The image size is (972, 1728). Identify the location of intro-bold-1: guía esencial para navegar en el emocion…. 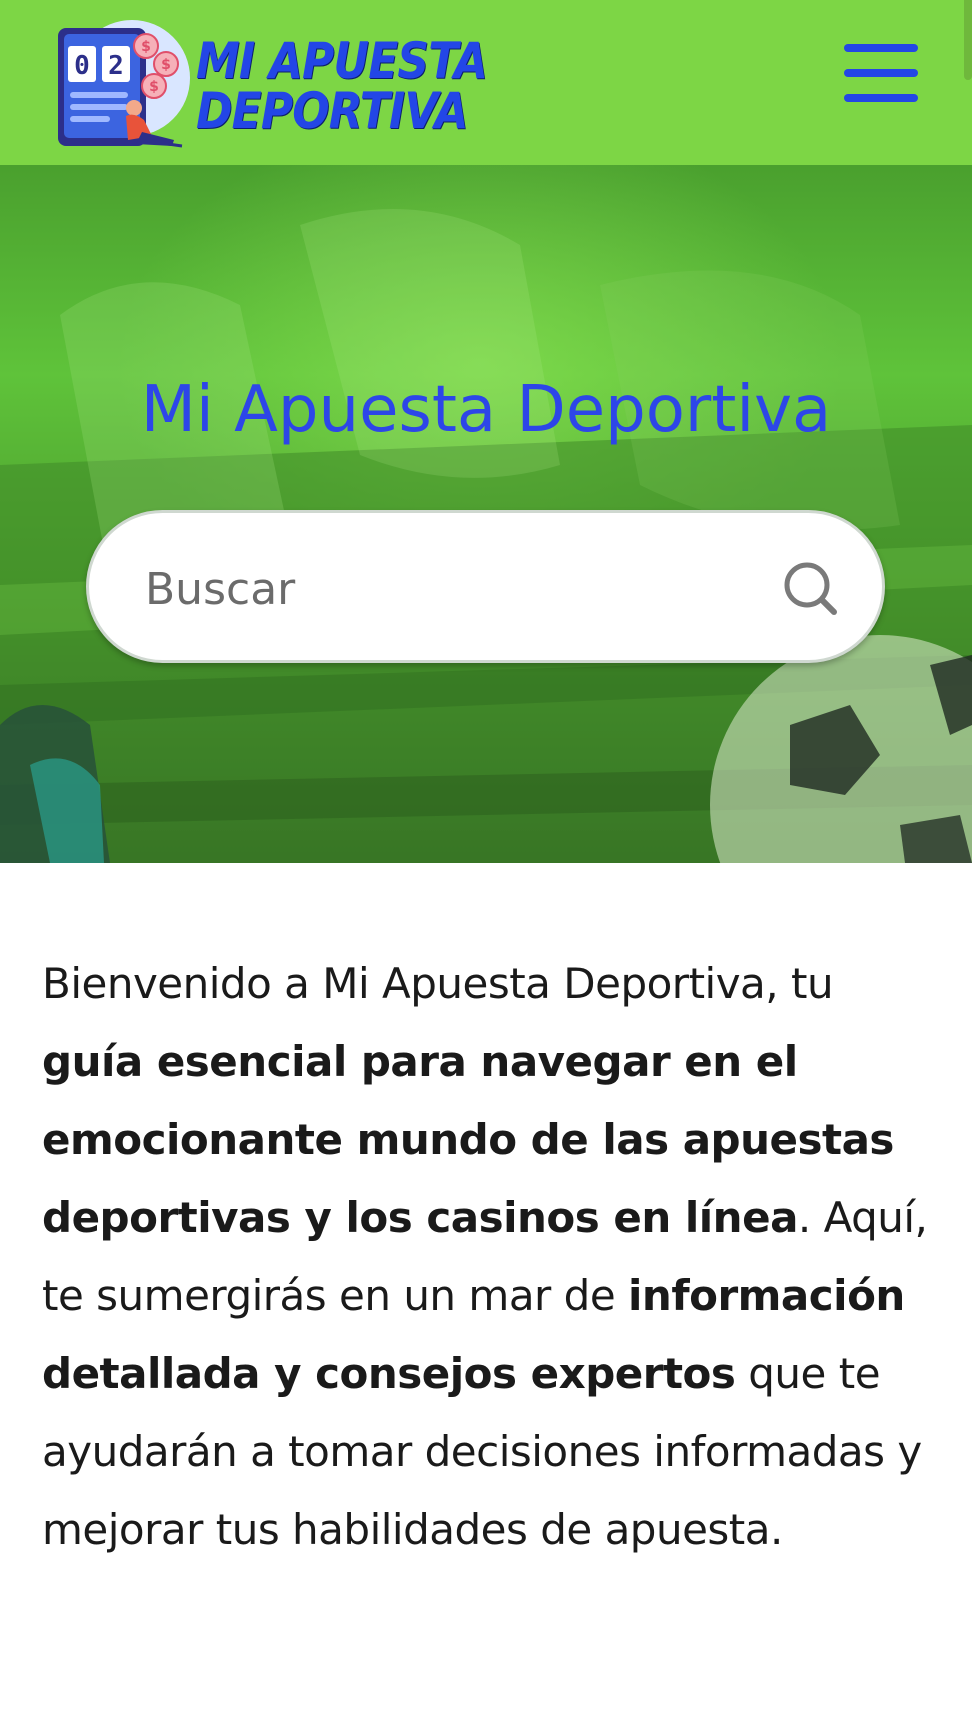
(468, 1139).